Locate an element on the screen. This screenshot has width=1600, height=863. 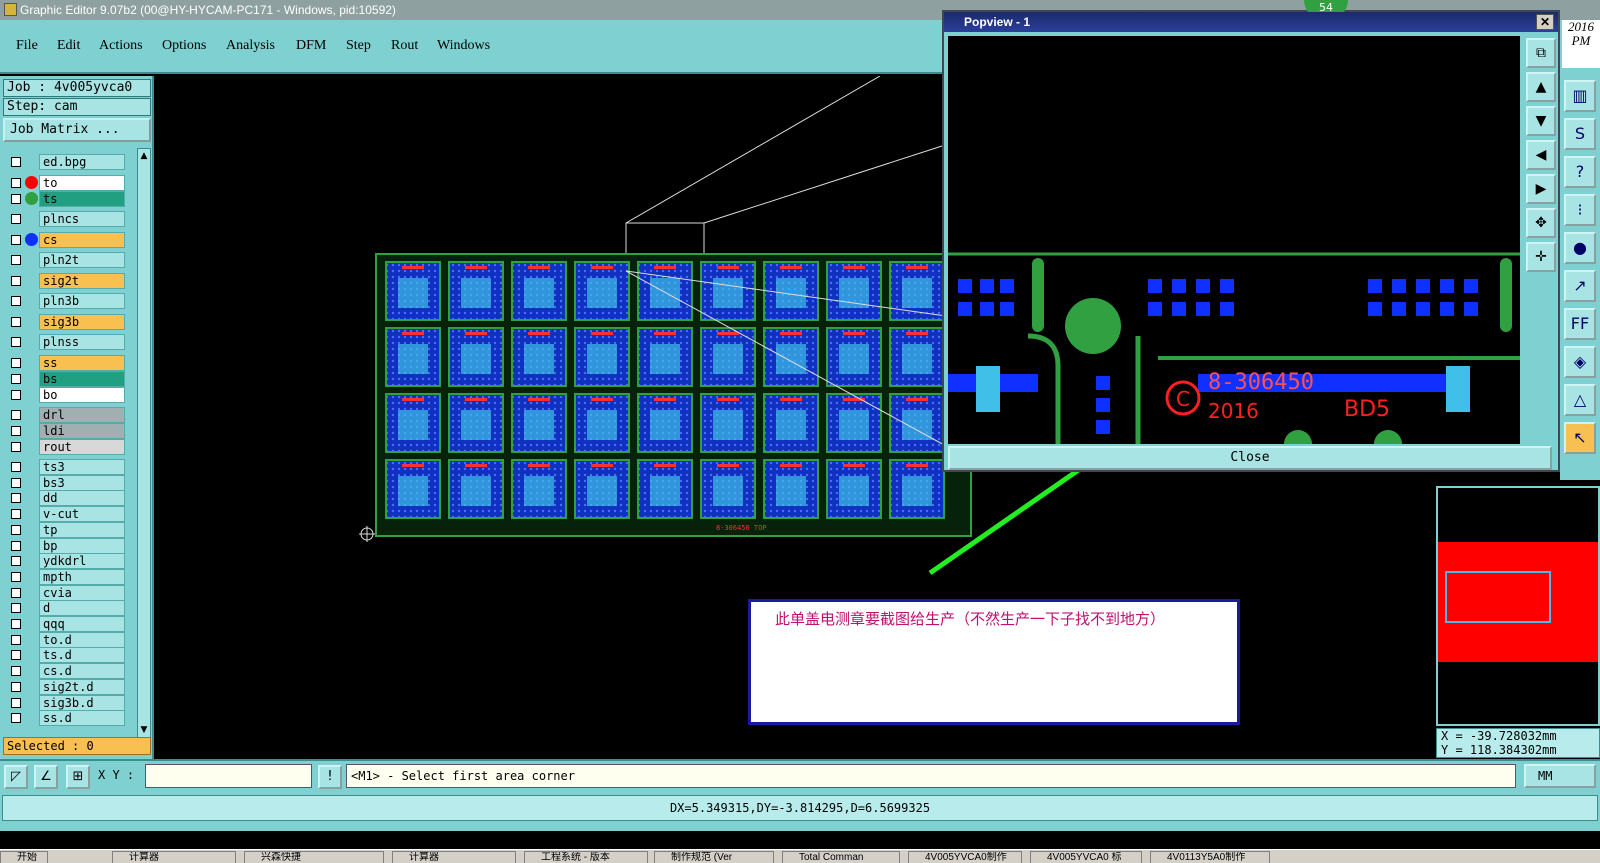
overview-map is located at coordinates (1518, 606).